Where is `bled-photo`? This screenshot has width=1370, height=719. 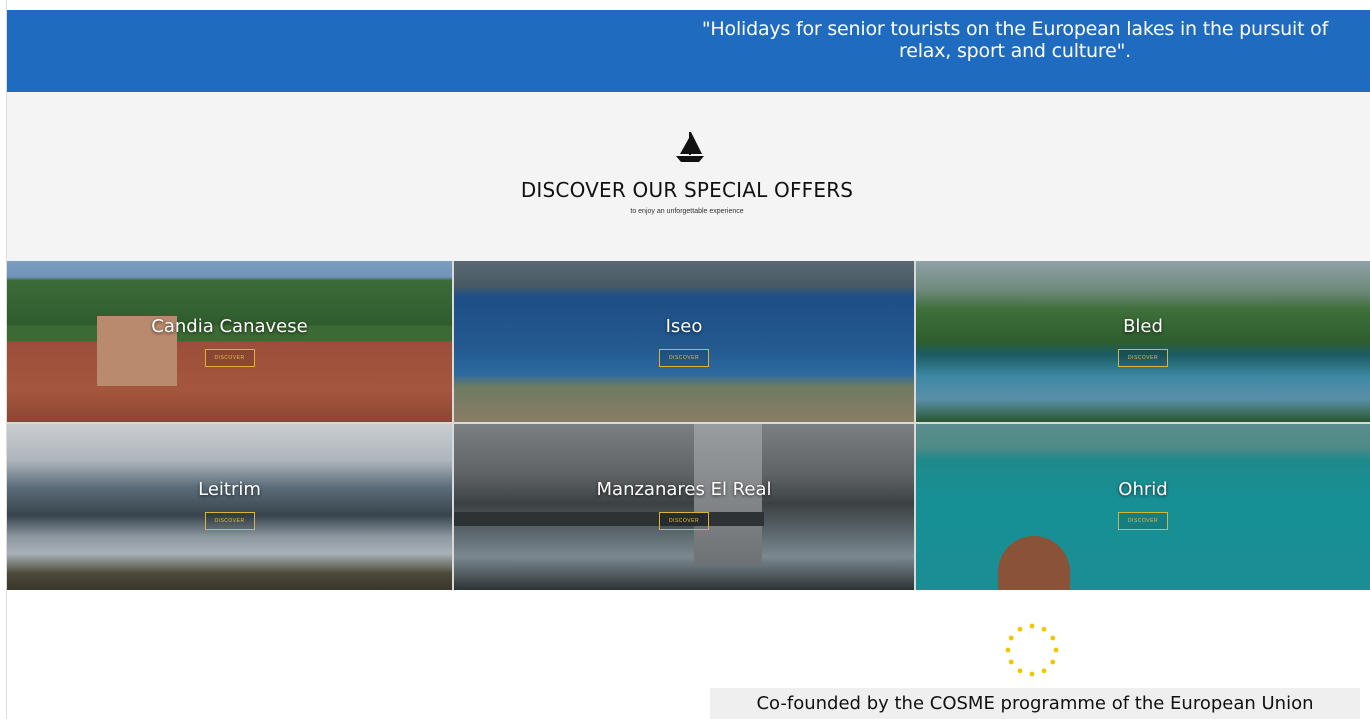 bled-photo is located at coordinates (1143, 341).